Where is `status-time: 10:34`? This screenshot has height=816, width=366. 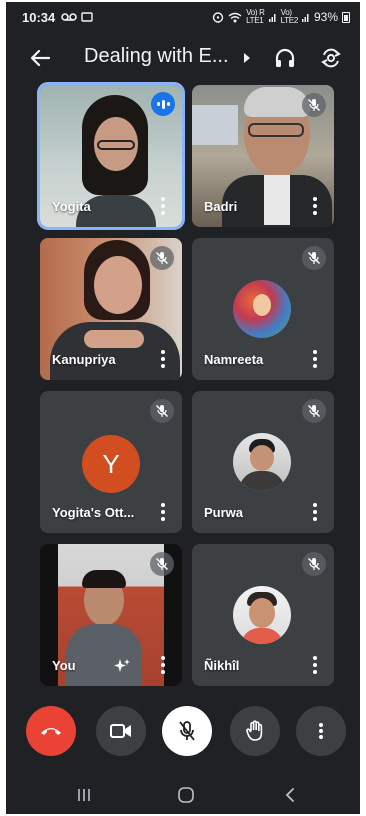 status-time: 10:34 is located at coordinates (39, 17).